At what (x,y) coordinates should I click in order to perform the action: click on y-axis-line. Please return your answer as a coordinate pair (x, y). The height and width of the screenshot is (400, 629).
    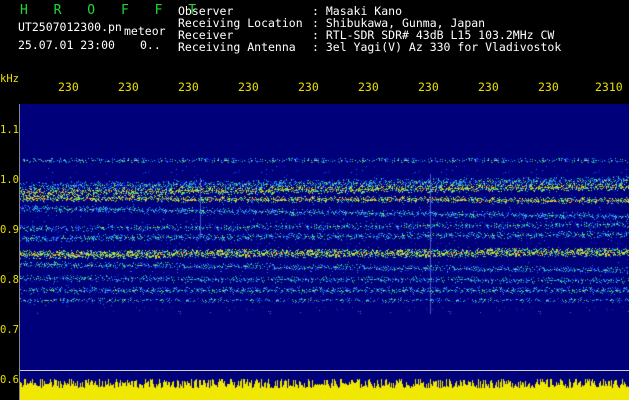
    Looking at the image, I should click on (19, 252).